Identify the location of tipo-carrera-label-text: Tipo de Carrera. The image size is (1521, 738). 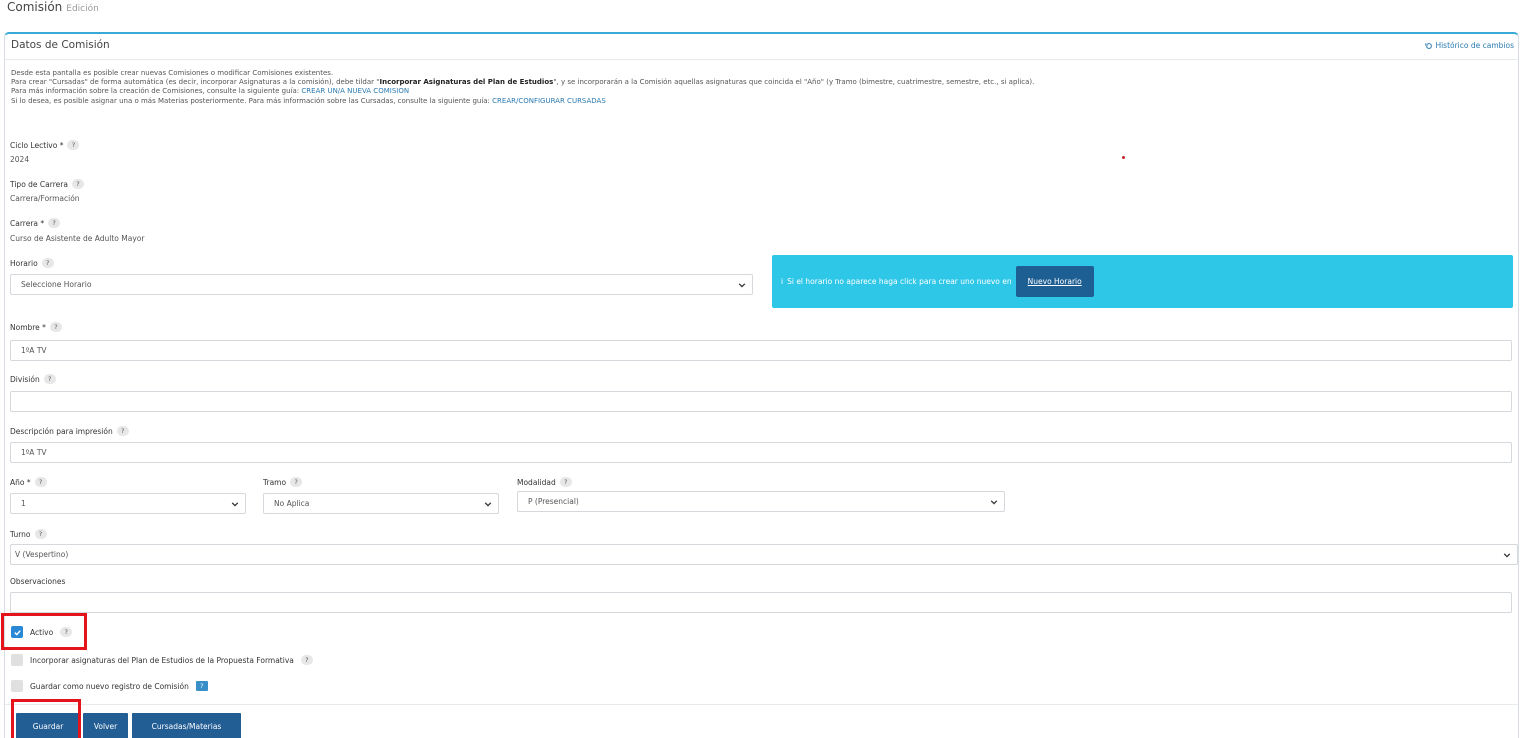
(39, 184).